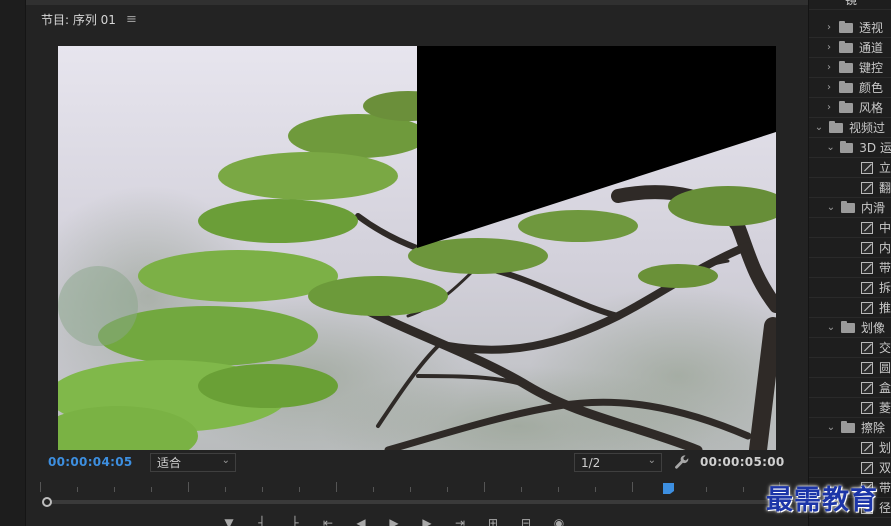  I want to click on effects-folder: › 通道, so click(850, 48).